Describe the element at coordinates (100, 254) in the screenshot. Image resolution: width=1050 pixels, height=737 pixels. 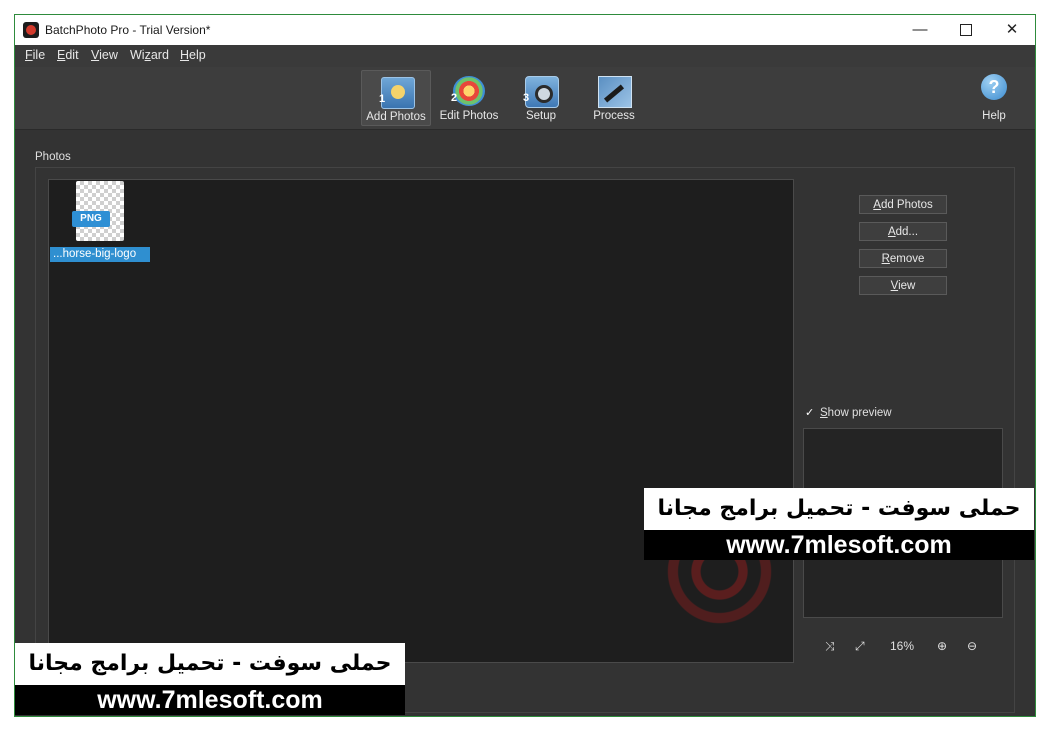
I see `photo-filename: ...horse-big-logo` at that location.